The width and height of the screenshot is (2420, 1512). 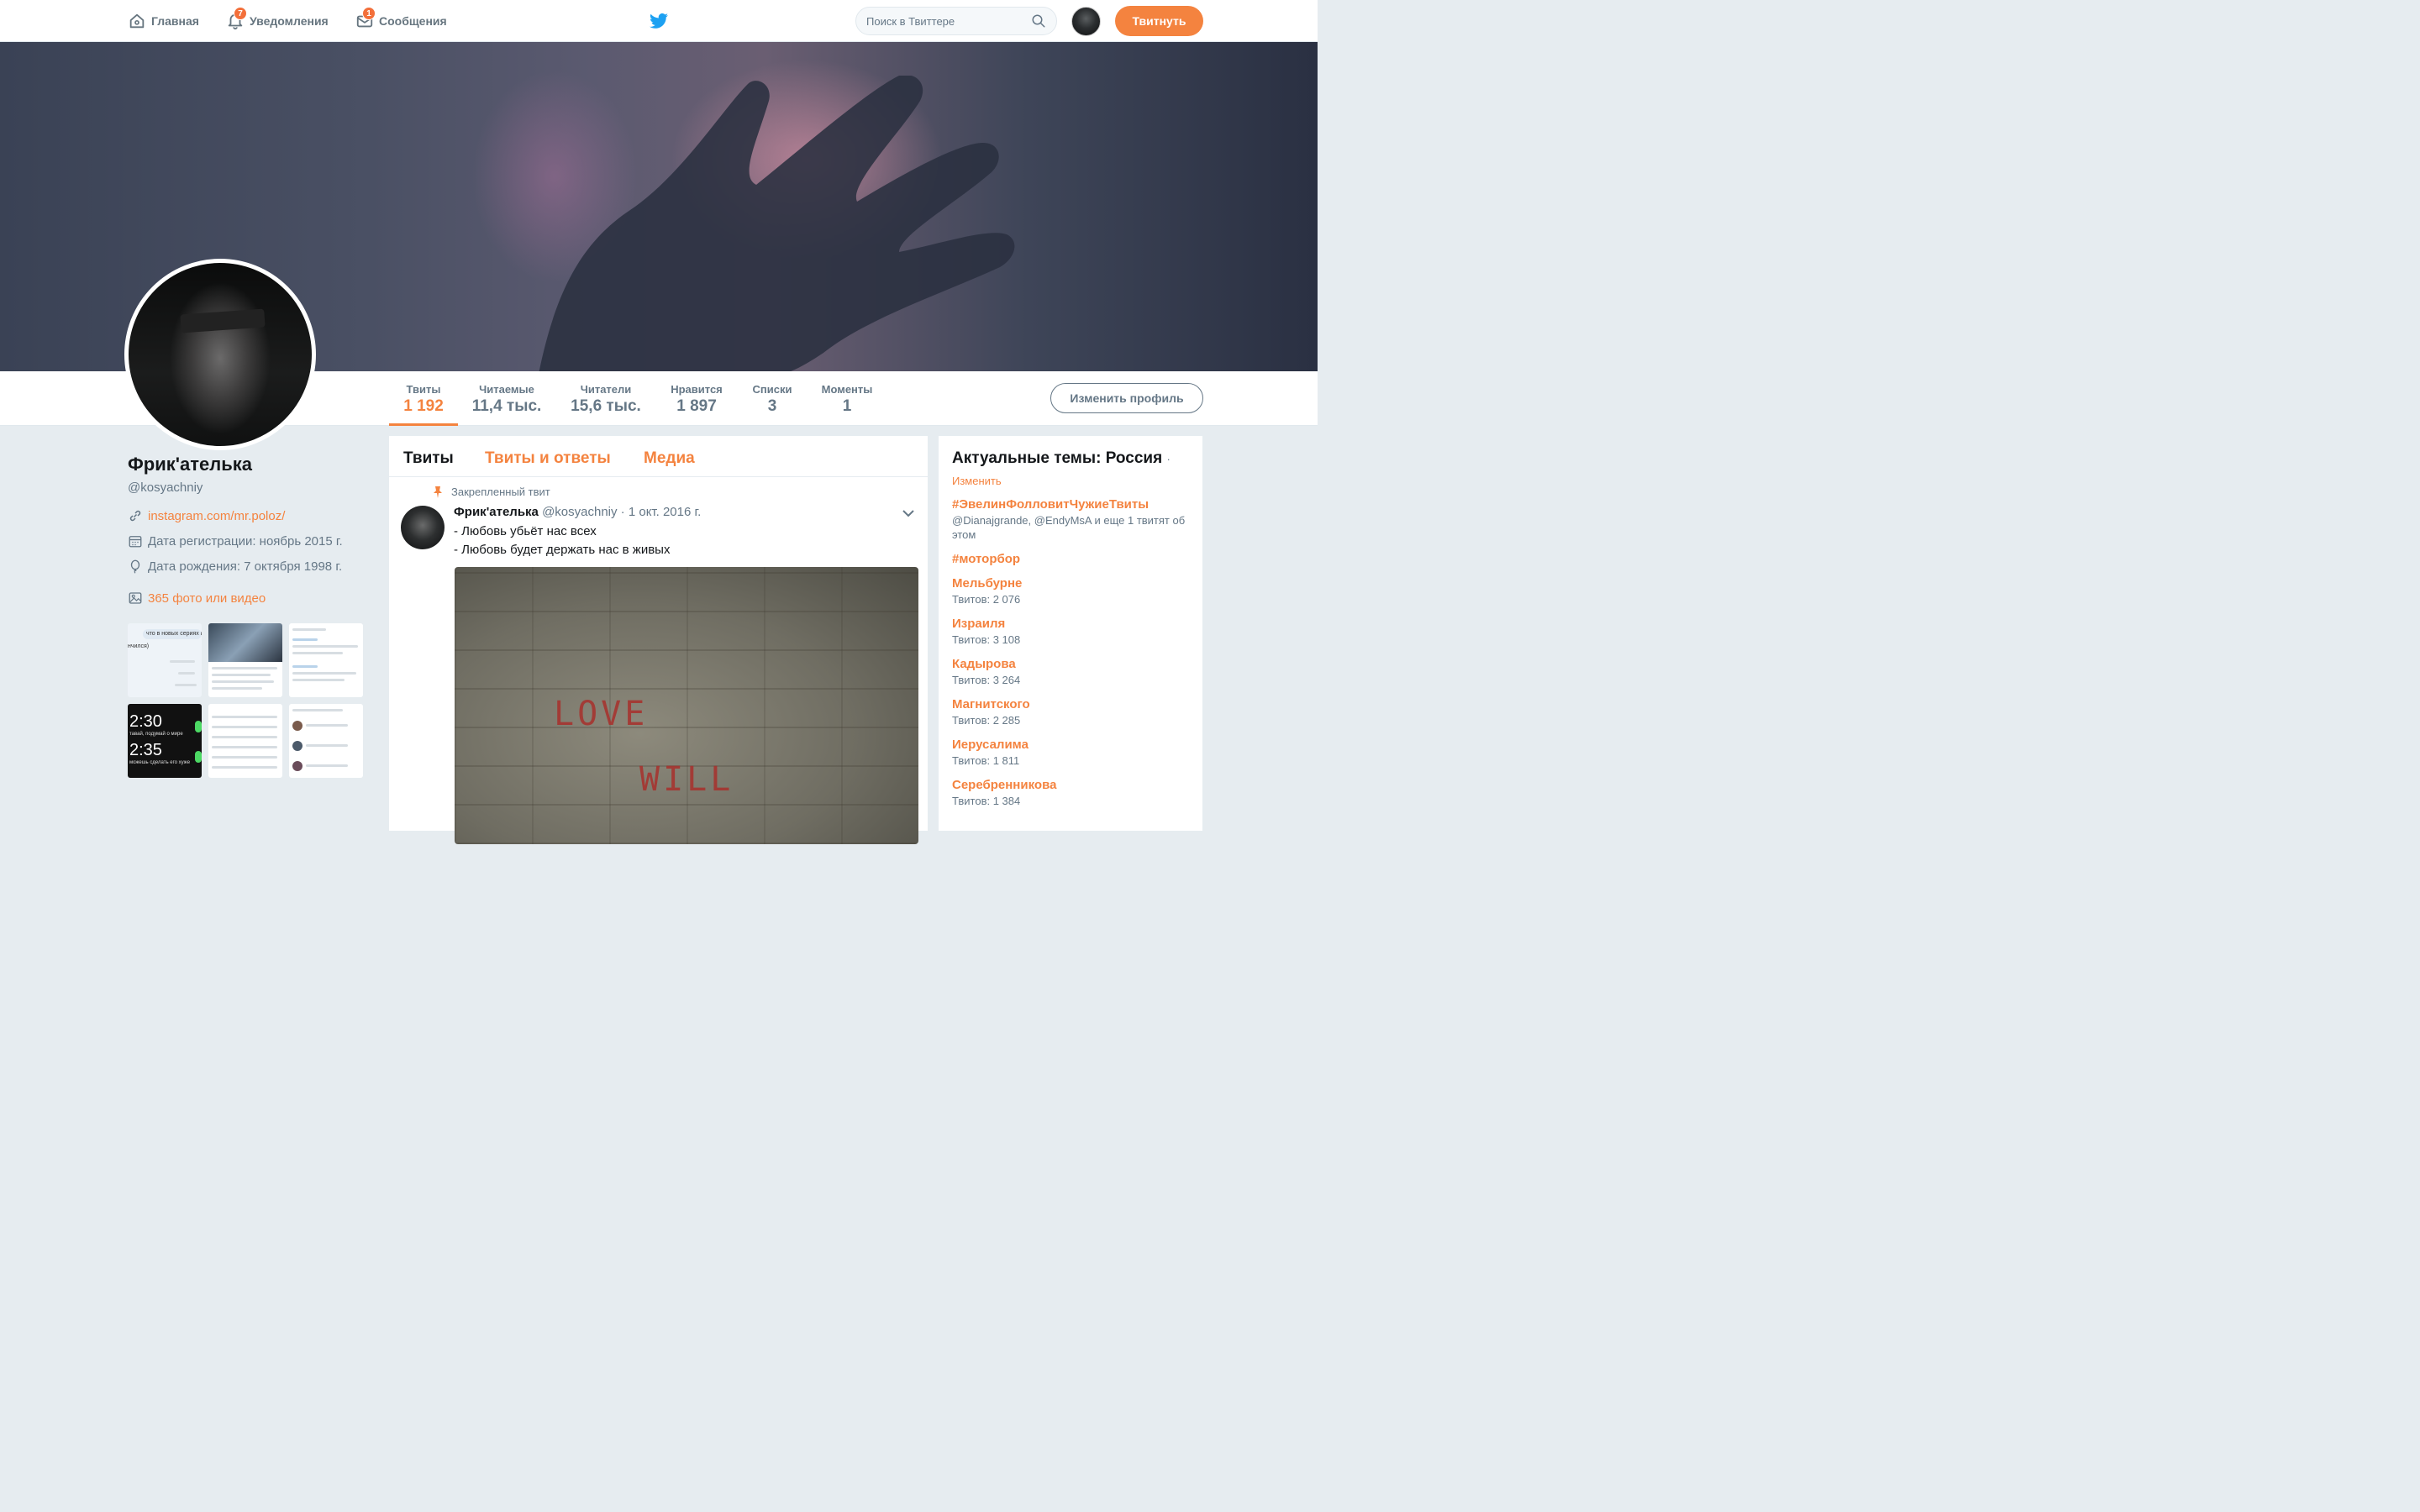 What do you see at coordinates (687, 779) in the screenshot?
I see `wall-word: WILL` at bounding box center [687, 779].